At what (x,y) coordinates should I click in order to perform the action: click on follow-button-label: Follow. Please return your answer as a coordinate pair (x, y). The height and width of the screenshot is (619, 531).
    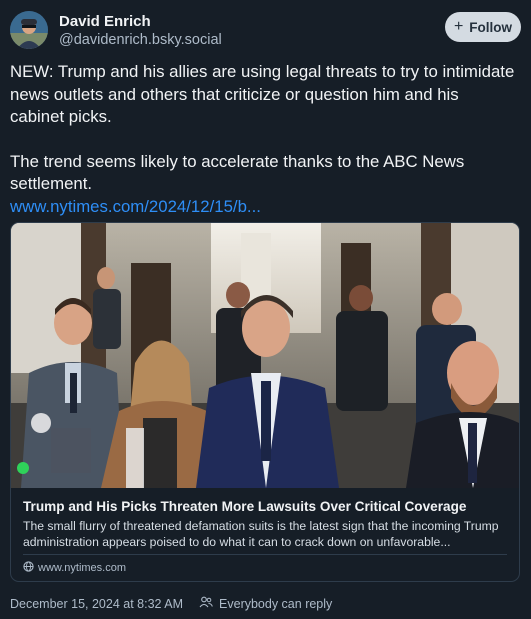
    Looking at the image, I should click on (491, 27).